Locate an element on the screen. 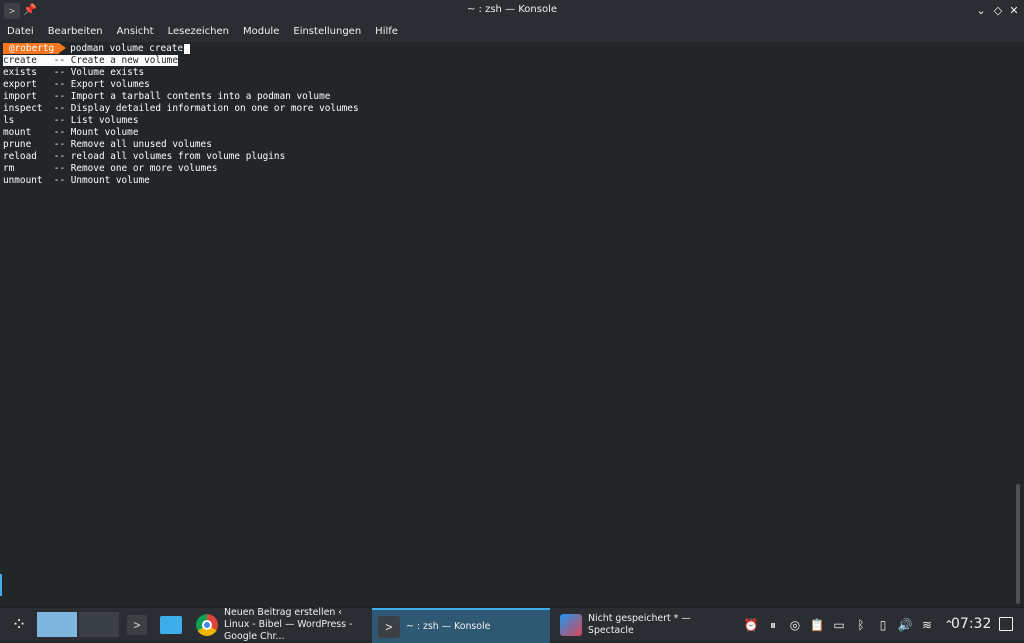  clock: 07:32 is located at coordinates (971, 624).